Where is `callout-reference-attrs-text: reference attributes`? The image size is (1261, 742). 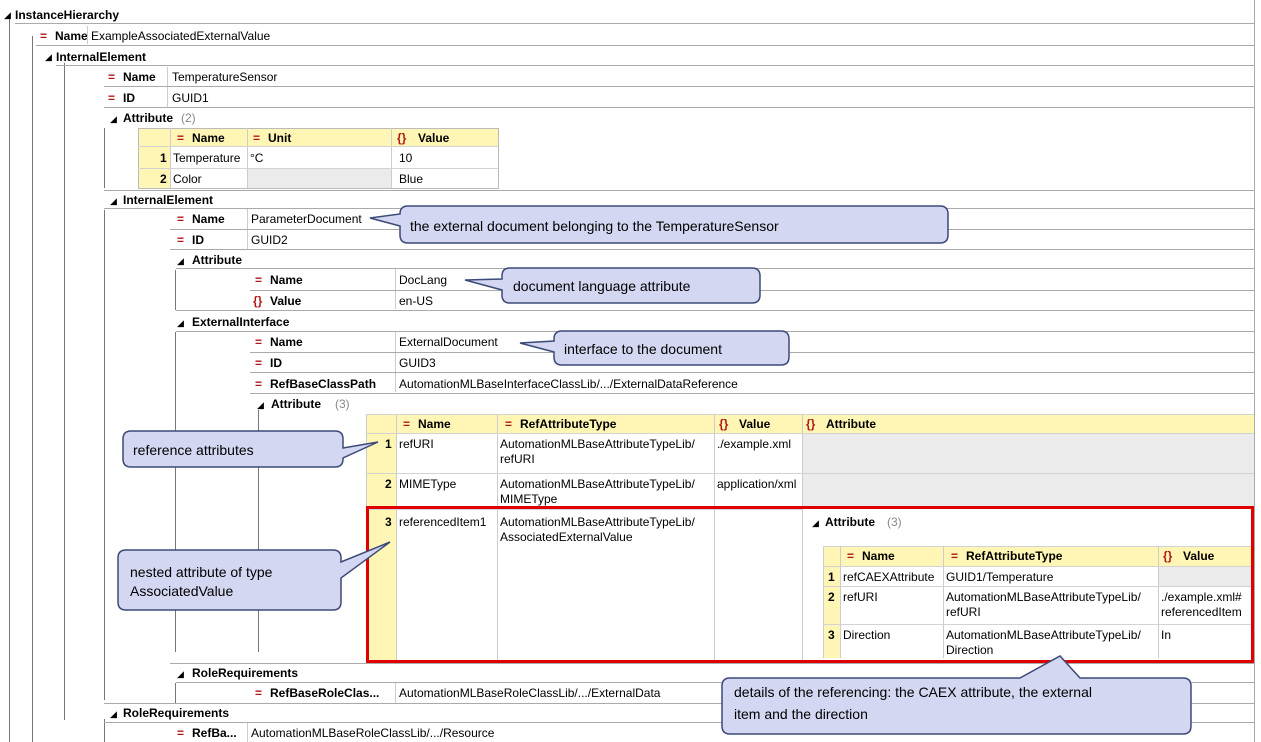 callout-reference-attrs-text: reference attributes is located at coordinates (193, 450).